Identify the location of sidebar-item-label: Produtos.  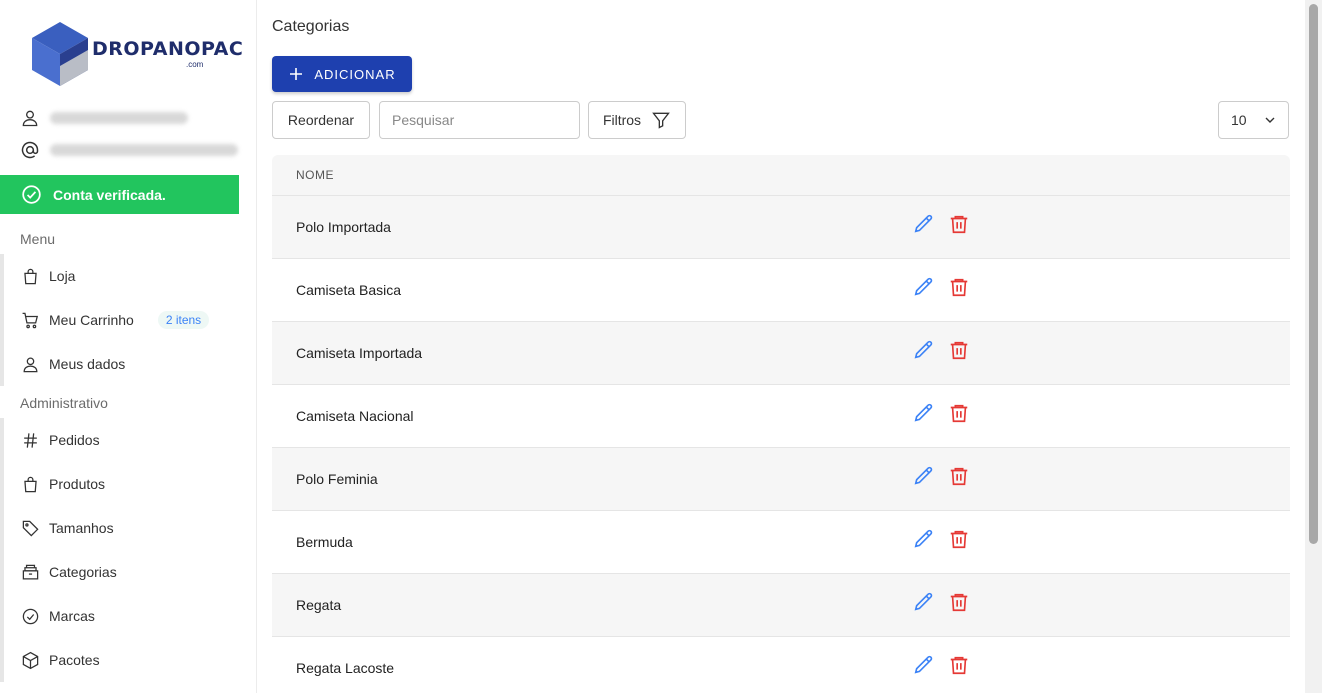
(77, 484).